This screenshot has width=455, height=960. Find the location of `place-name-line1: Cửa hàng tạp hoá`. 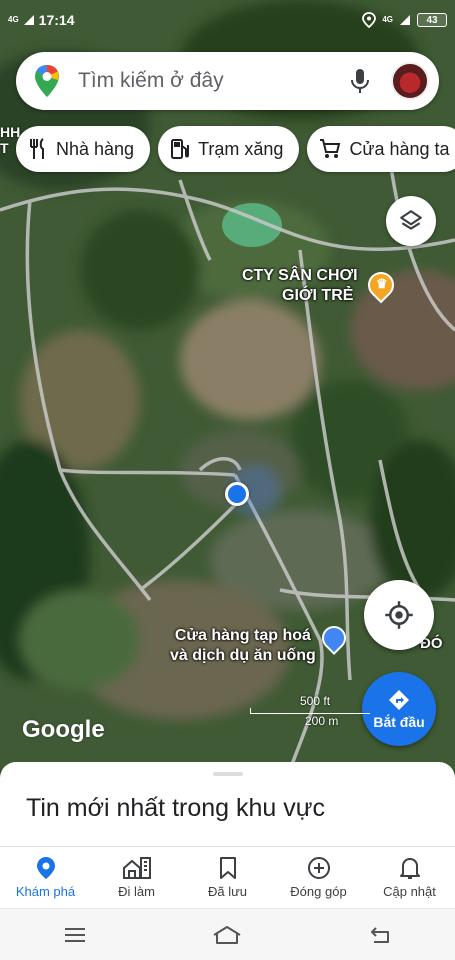

place-name-line1: Cửa hàng tạp hoá is located at coordinates (242, 635).